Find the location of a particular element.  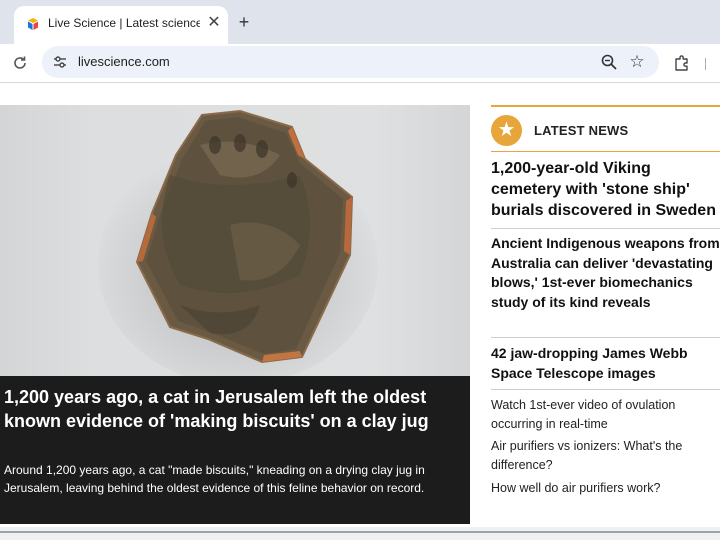

window-bottom-edge is located at coordinates (360, 532).